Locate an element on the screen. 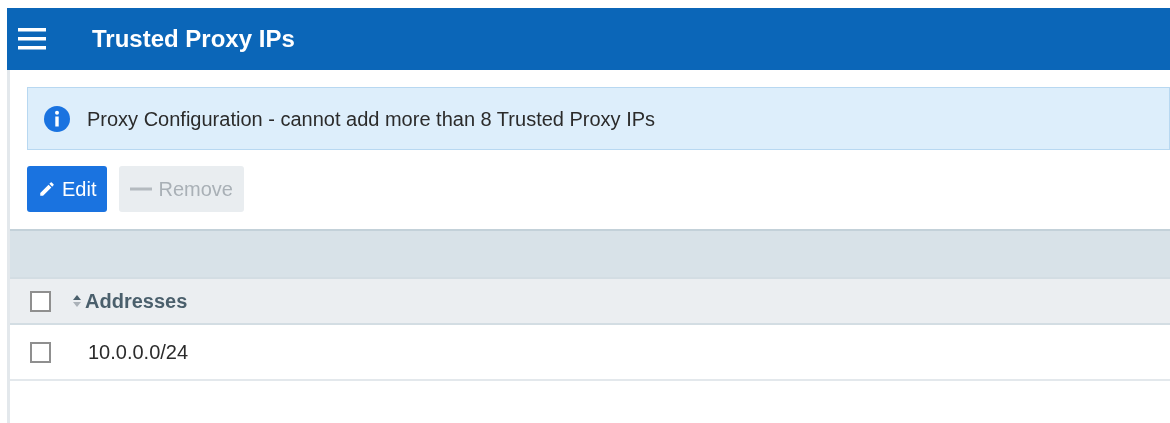 This screenshot has height=423, width=1170. page-title: Trusted Proxy IPs is located at coordinates (193, 39).